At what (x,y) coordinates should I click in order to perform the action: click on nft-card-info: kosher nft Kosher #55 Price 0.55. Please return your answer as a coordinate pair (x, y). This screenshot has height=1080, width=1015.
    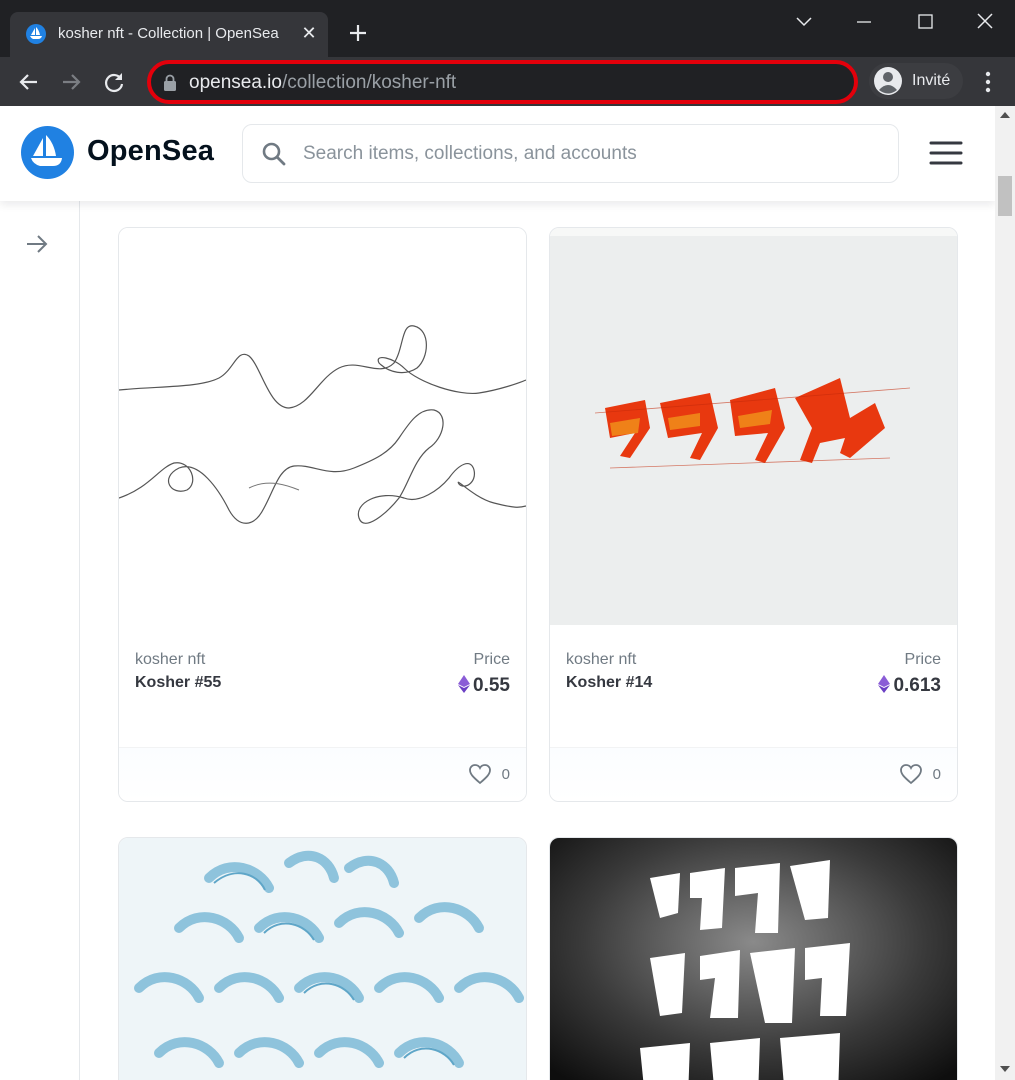
    Looking at the image, I should click on (322, 686).